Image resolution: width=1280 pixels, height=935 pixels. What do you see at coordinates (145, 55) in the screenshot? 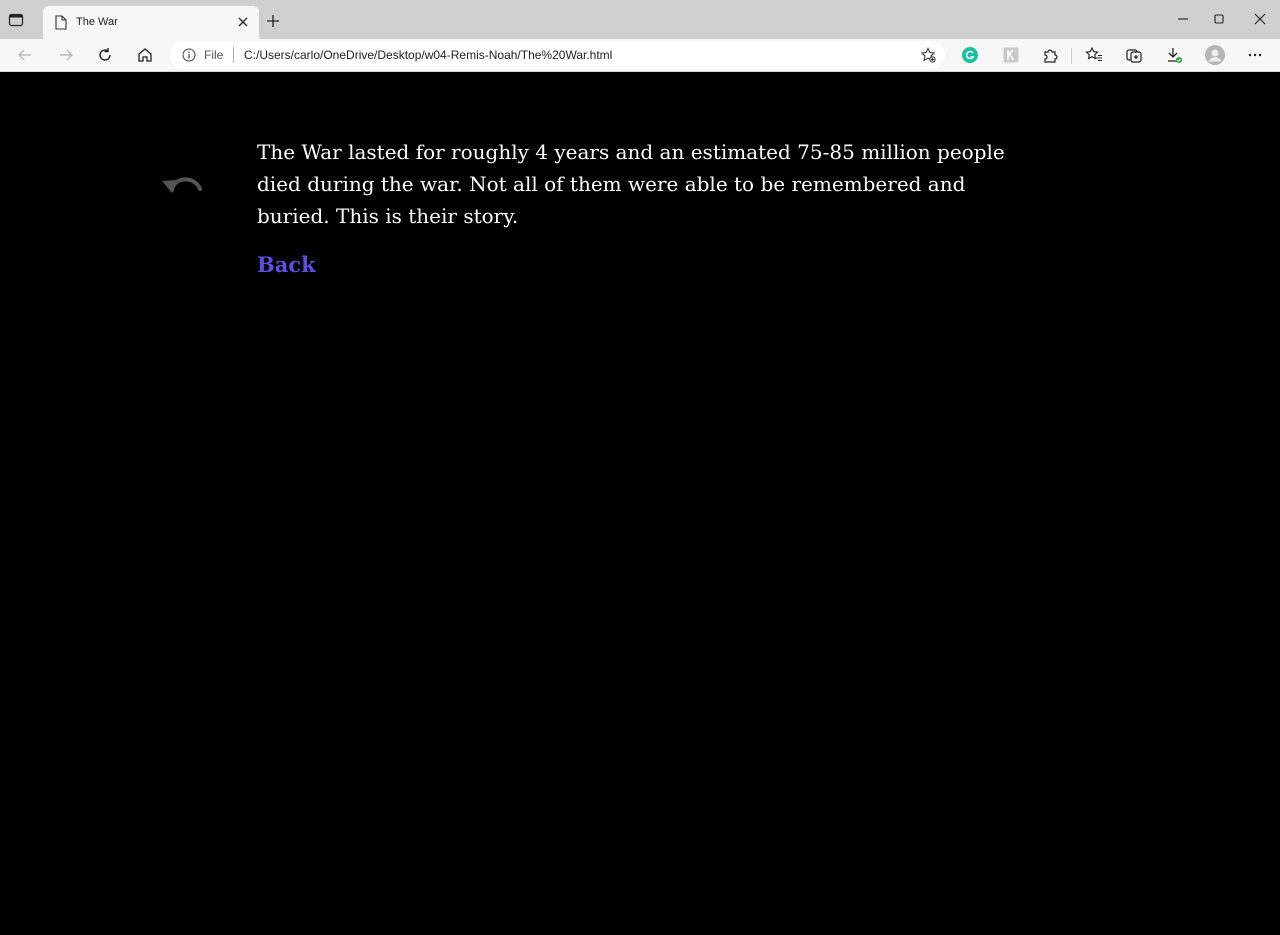
I see `home-icon` at bounding box center [145, 55].